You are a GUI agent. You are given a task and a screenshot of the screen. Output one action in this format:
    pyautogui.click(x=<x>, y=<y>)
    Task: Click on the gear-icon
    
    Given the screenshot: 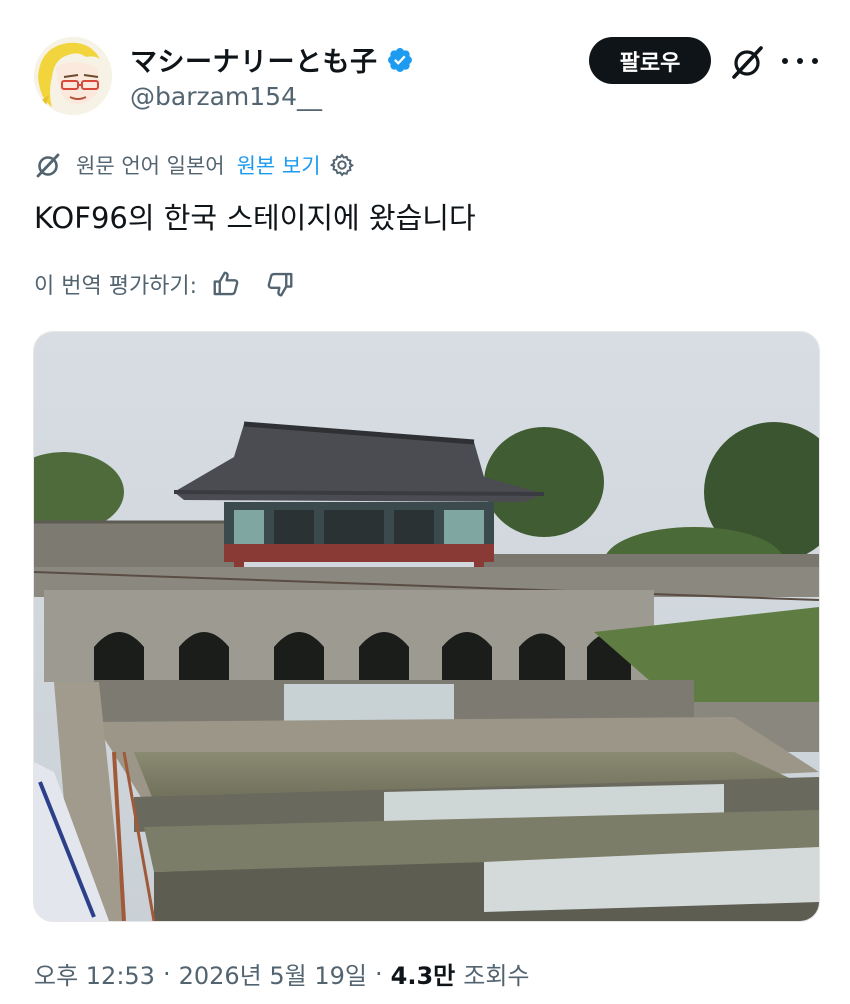 What is the action you would take?
    pyautogui.click(x=342, y=165)
    